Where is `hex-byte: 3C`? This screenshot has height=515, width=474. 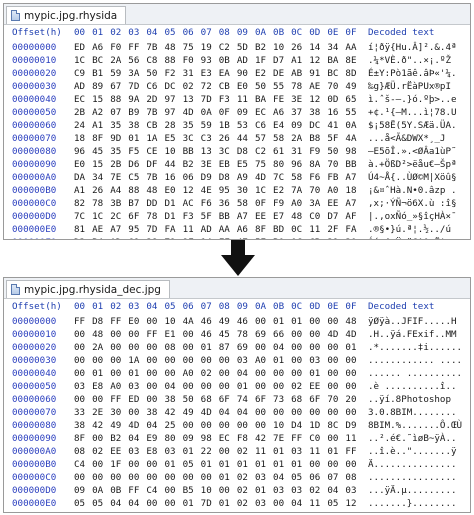 hex-byte: 3C is located at coordinates (228, 151).